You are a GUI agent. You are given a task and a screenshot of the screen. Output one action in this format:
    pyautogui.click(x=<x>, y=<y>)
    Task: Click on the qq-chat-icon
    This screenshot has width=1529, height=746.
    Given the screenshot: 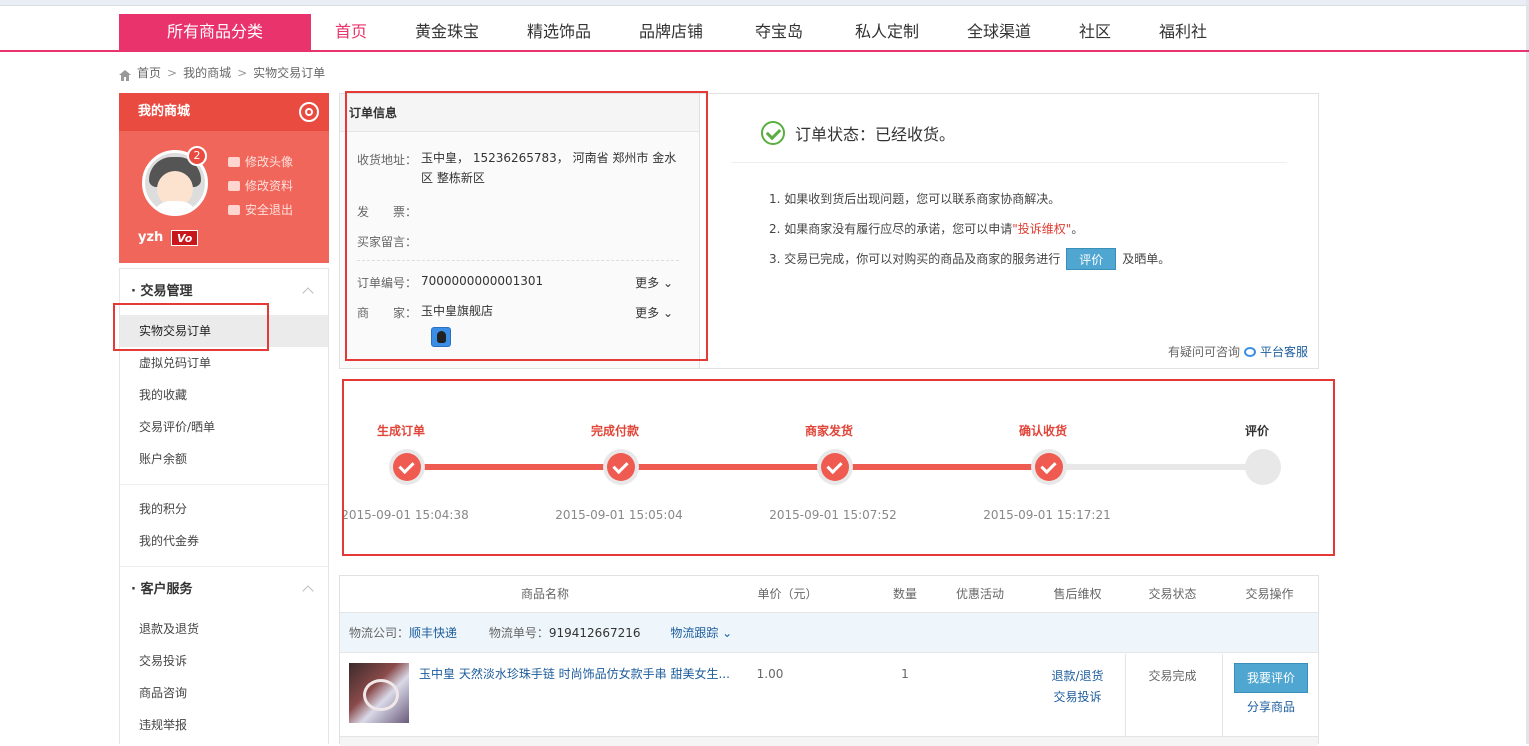 What is the action you would take?
    pyautogui.click(x=441, y=337)
    